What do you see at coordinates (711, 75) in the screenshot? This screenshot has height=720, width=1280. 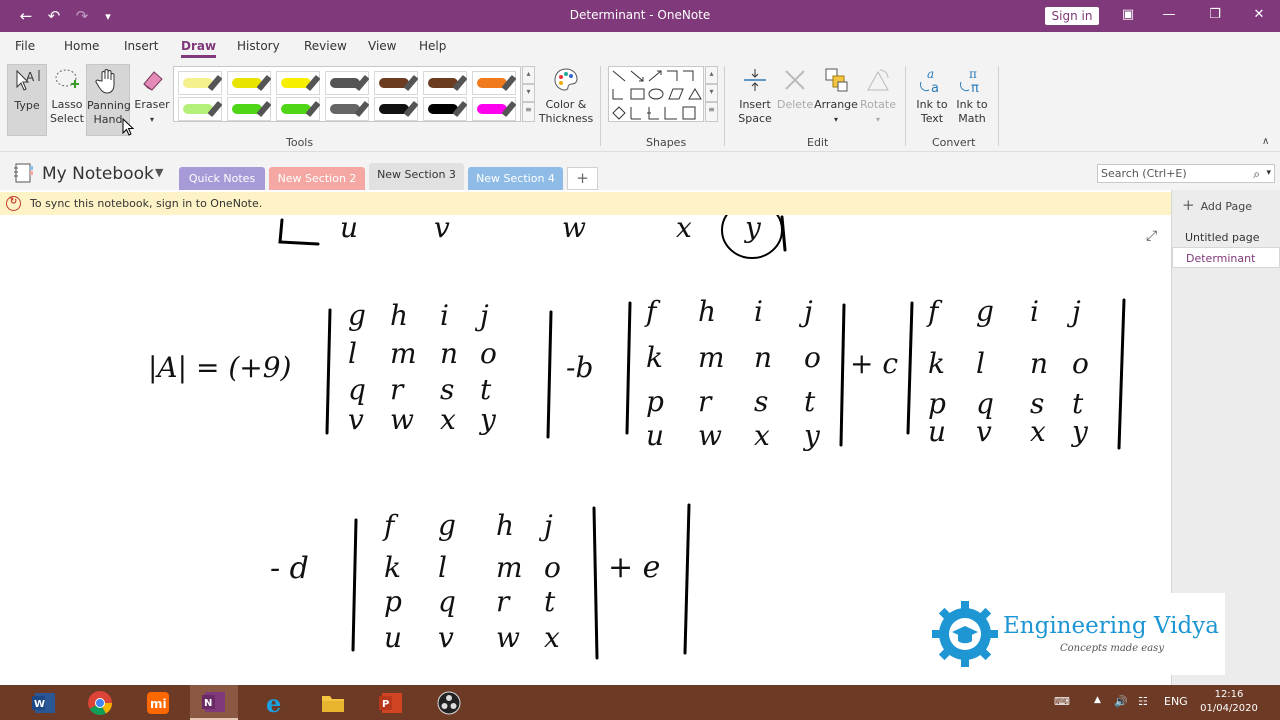 I see `shapes-scroll-up-icon: ▴` at bounding box center [711, 75].